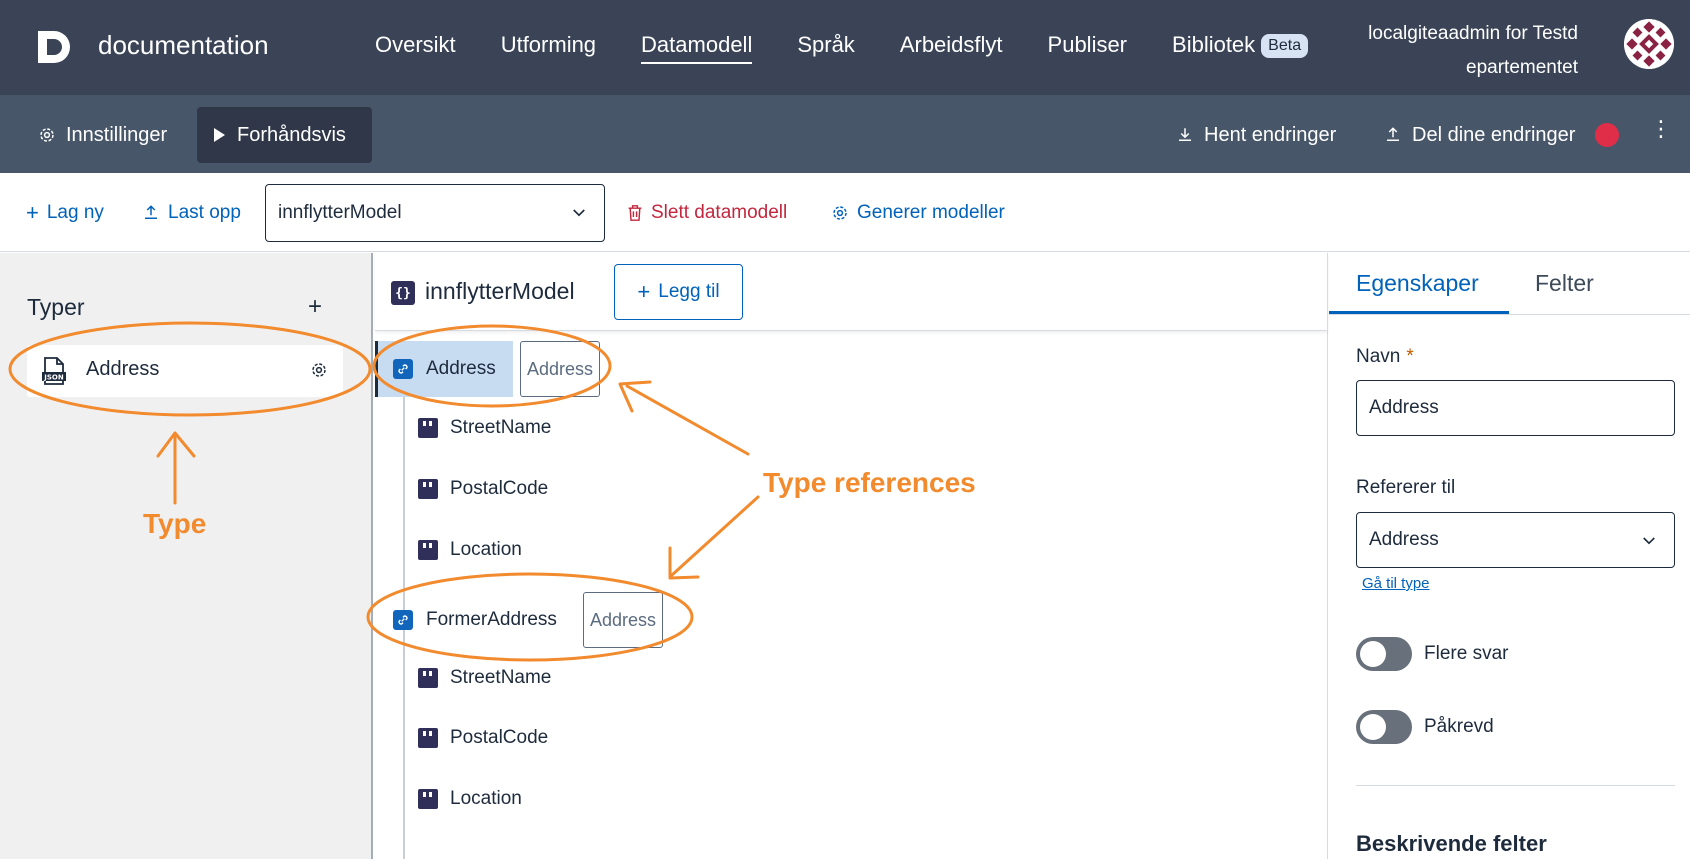  I want to click on nav-publiser: Publiser, so click(1087, 45).